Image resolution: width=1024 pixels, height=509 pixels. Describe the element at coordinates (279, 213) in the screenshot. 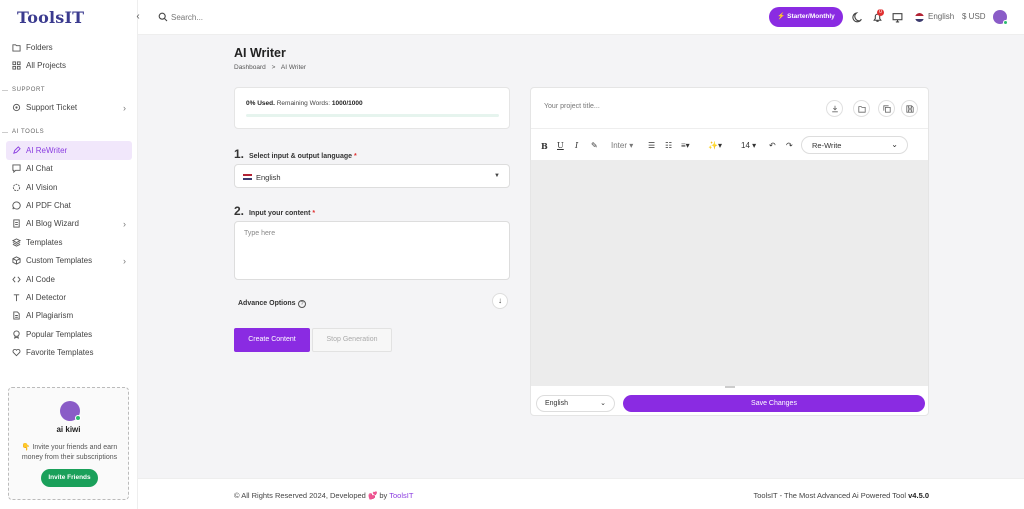

I see `step-text: Input your content` at that location.